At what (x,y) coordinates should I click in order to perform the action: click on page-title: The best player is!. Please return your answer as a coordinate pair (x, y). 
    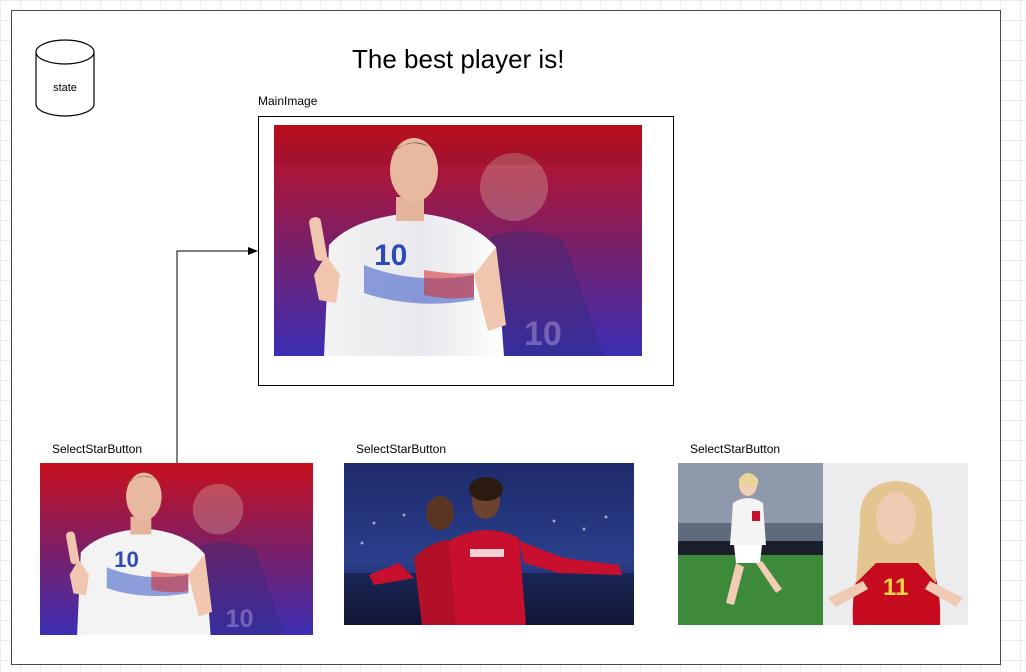
    Looking at the image, I should click on (458, 59).